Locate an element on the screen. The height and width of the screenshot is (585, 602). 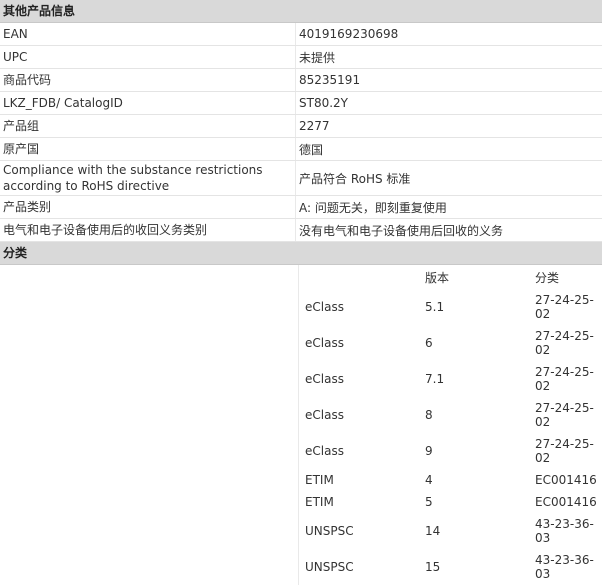
info-row-ean: EAN 4019169230698 is located at coordinates (301, 34).